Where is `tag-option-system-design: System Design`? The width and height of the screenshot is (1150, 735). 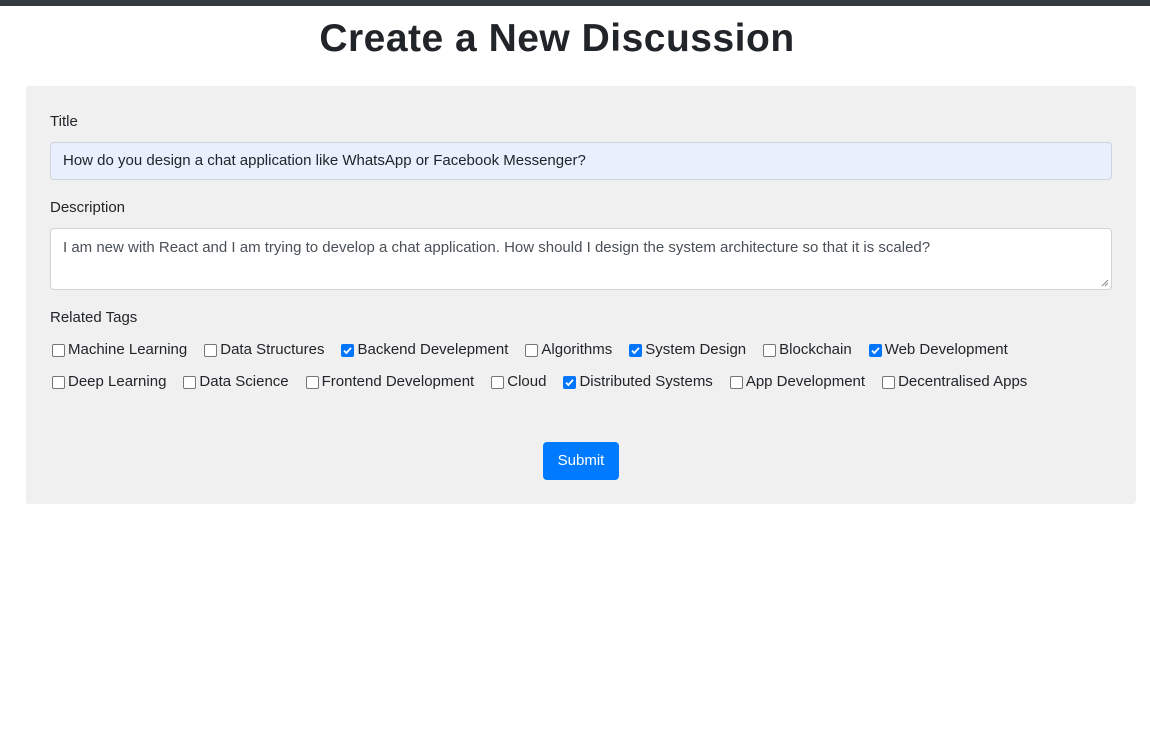 tag-option-system-design: System Design is located at coordinates (684, 350).